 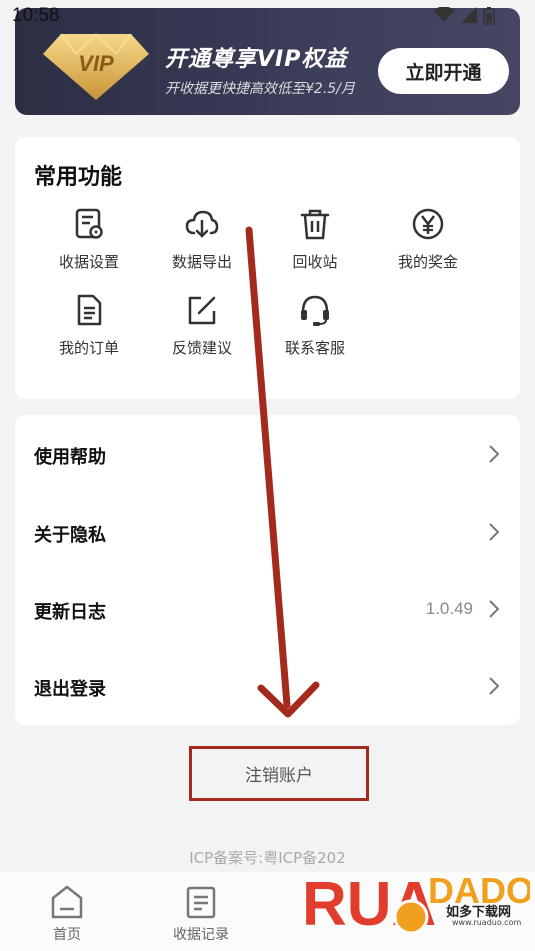 What do you see at coordinates (201, 902) in the screenshot?
I see `receipt-list-icon` at bounding box center [201, 902].